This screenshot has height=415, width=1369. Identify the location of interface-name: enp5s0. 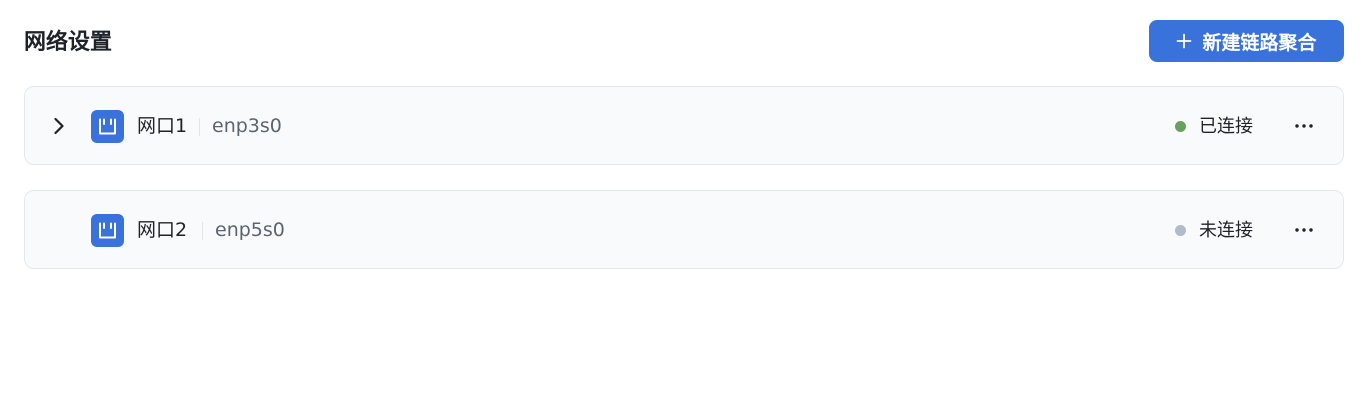
(250, 230).